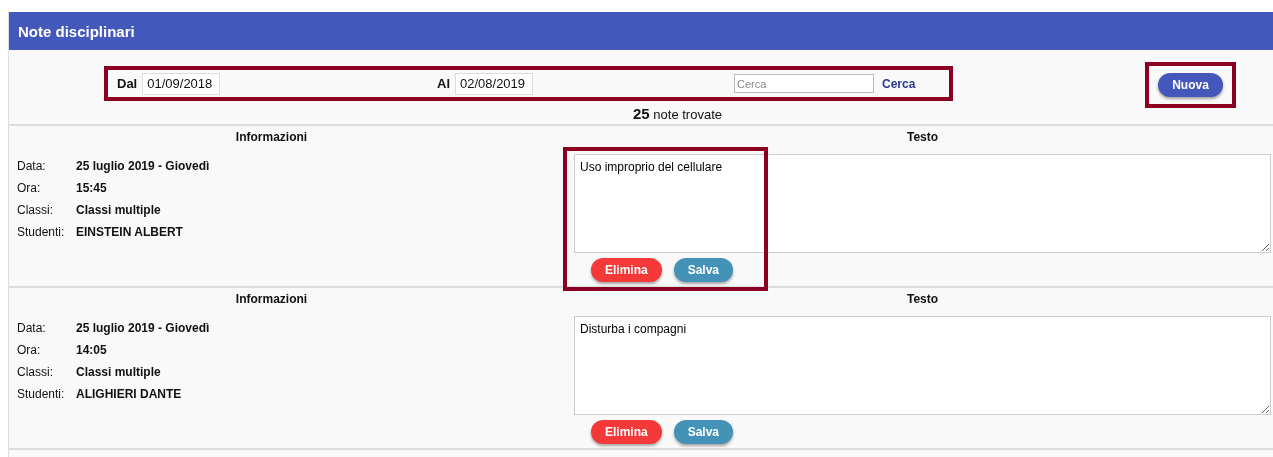 The width and height of the screenshot is (1273, 457). Describe the element at coordinates (76, 31) in the screenshot. I see `page-title: Note disciplinari` at that location.